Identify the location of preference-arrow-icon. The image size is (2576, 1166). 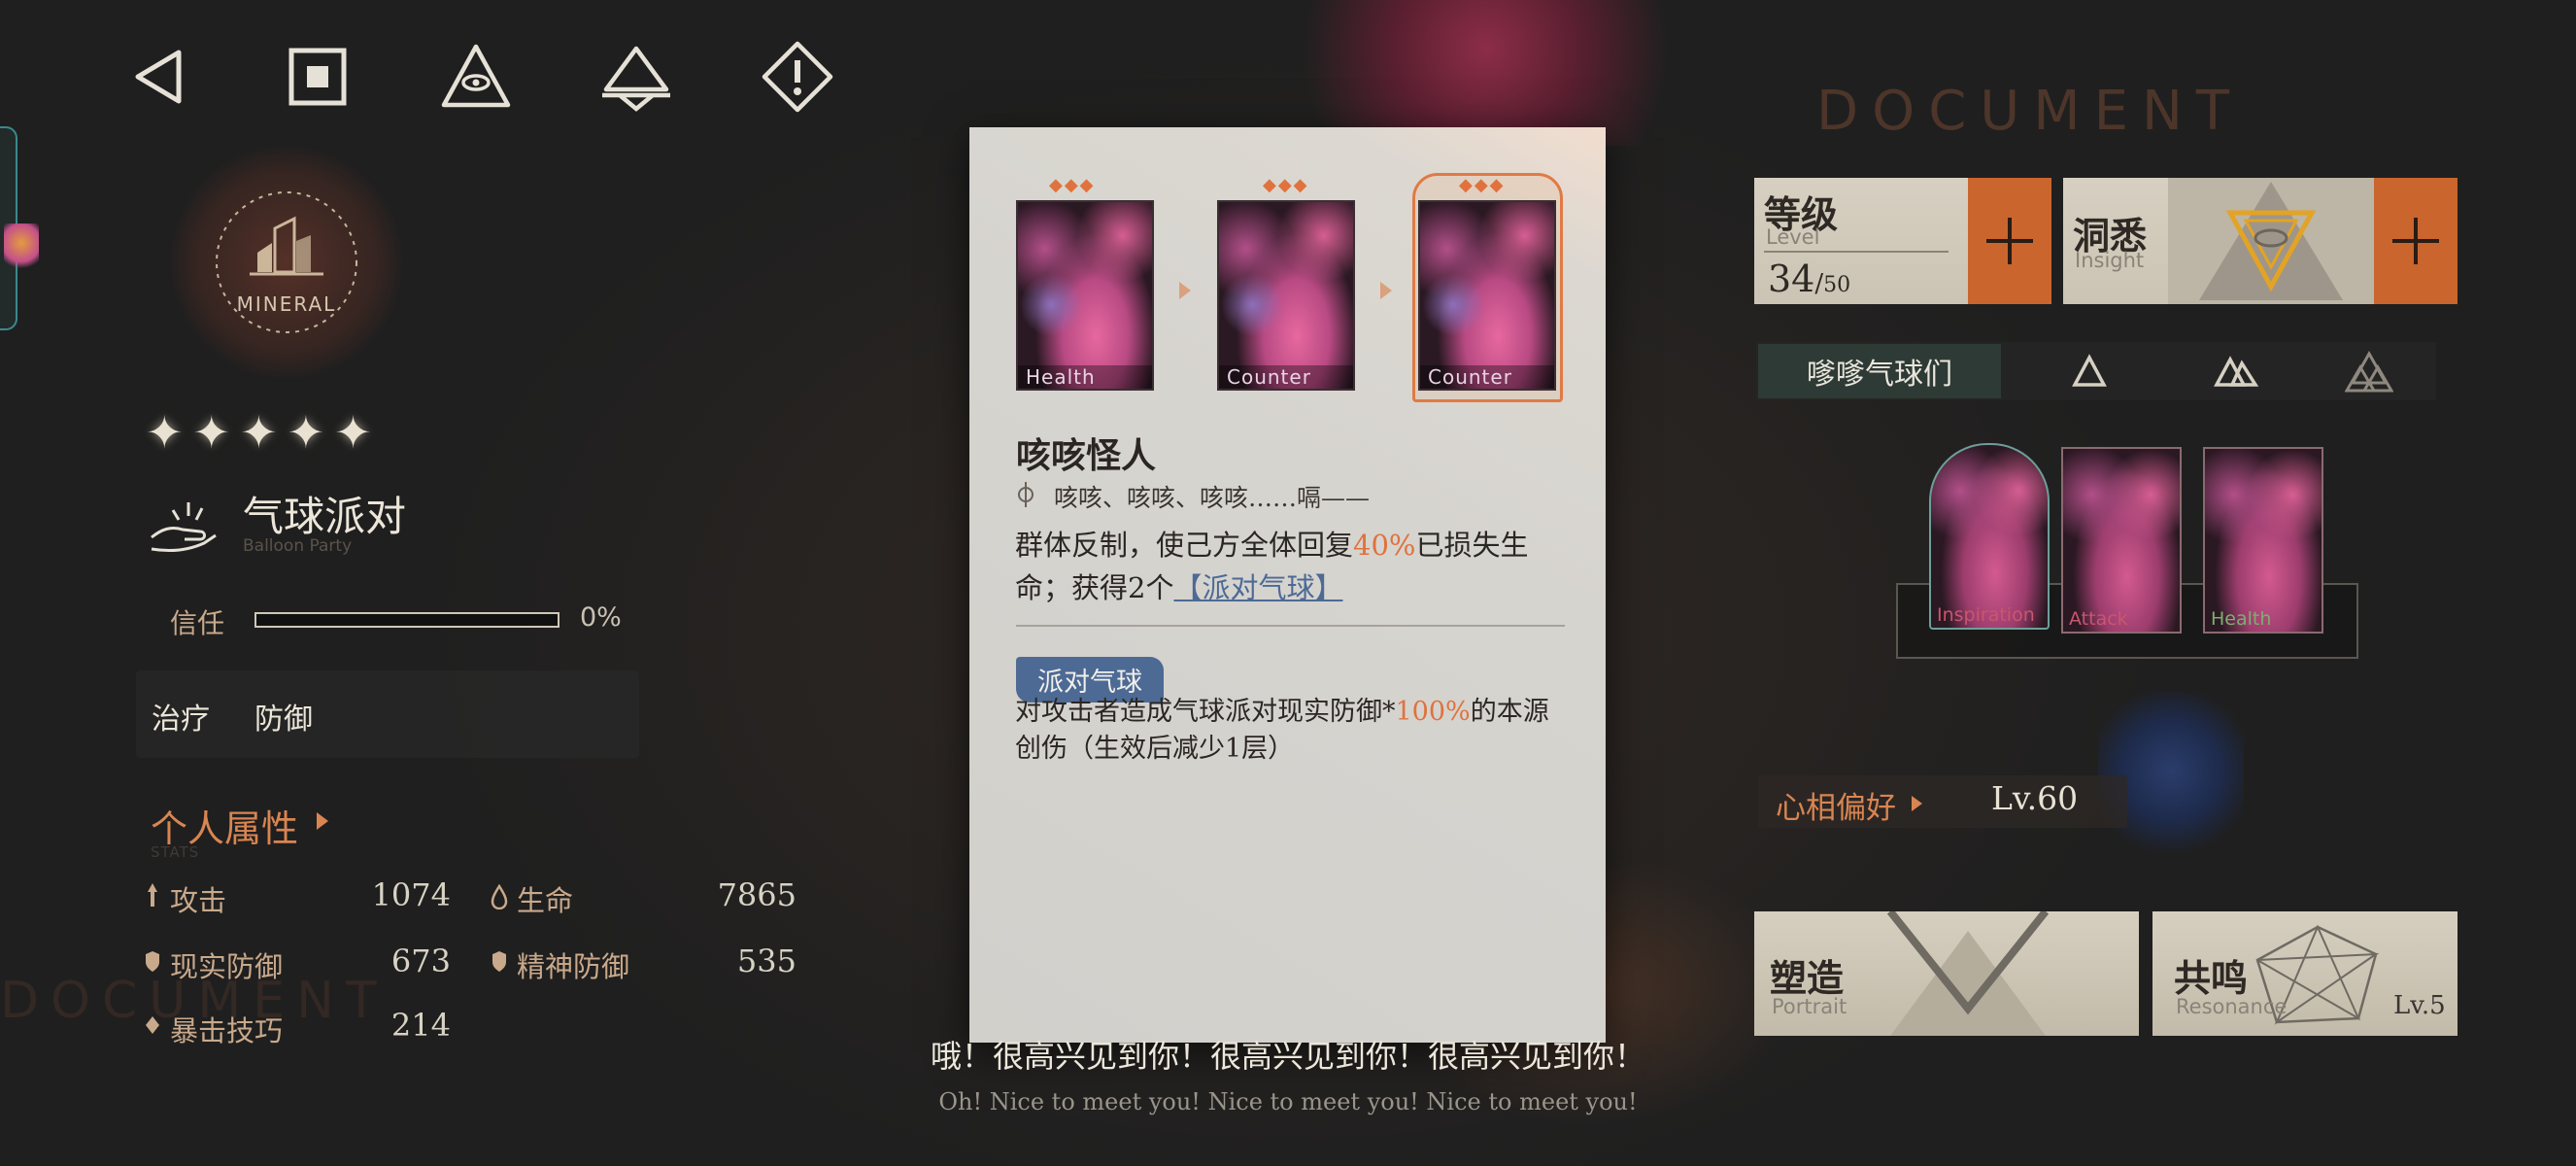
(1917, 803).